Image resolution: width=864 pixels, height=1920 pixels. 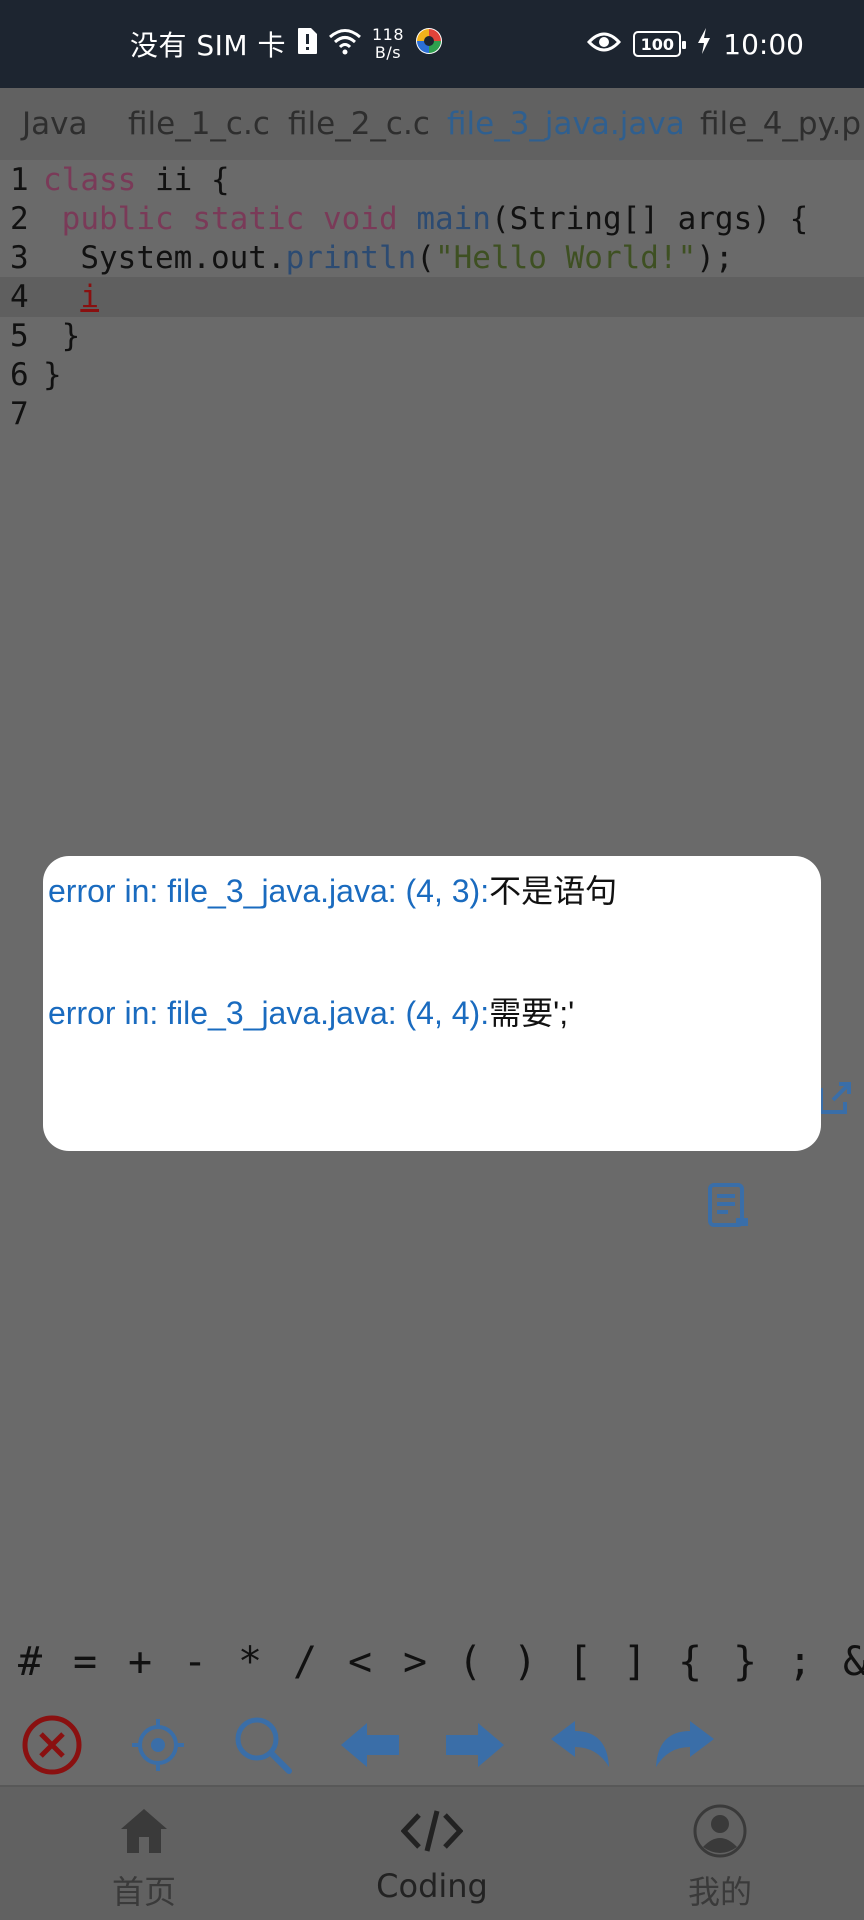 What do you see at coordinates (54, 124) in the screenshot?
I see `tab-java: Java` at bounding box center [54, 124].